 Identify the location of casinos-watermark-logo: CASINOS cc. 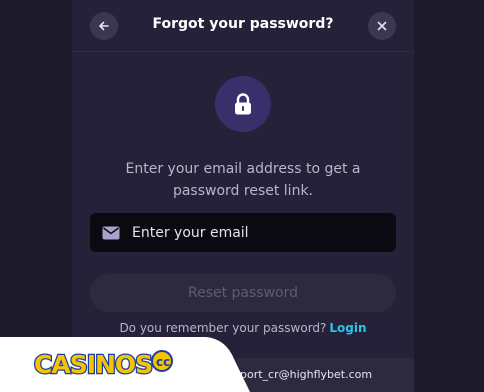
(125, 364).